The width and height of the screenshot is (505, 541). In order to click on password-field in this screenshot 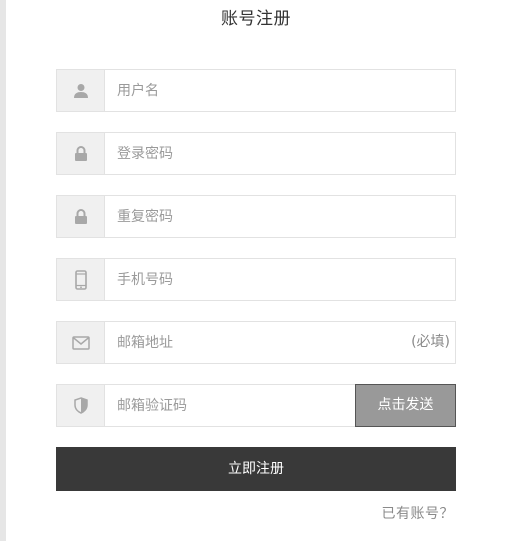, I will do `click(256, 153)`.